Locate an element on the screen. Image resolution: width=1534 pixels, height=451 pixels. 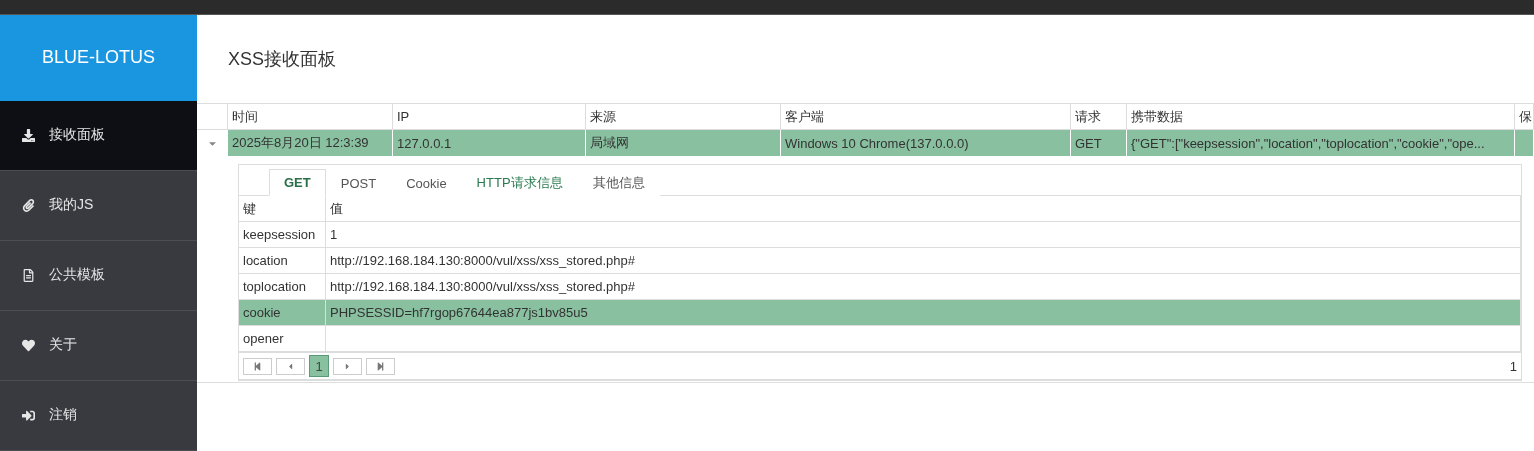
last-page-button is located at coordinates (380, 366).